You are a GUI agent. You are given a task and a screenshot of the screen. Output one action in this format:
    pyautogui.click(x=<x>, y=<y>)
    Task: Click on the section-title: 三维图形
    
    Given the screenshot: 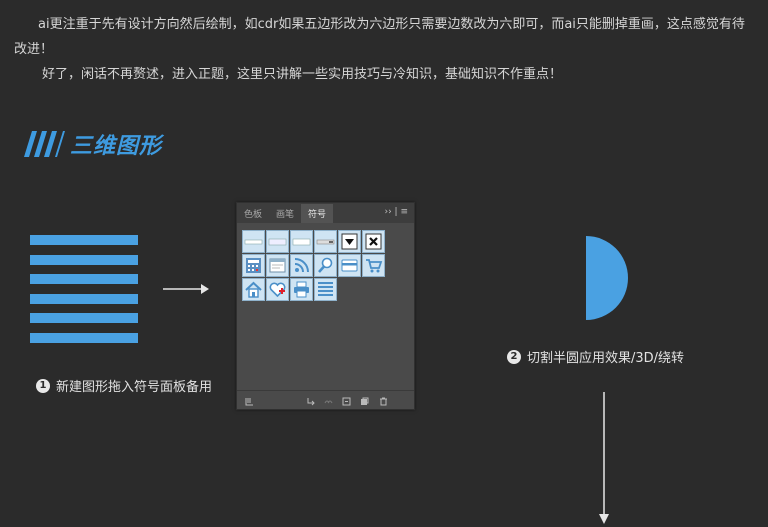 What is the action you would take?
    pyautogui.click(x=116, y=146)
    